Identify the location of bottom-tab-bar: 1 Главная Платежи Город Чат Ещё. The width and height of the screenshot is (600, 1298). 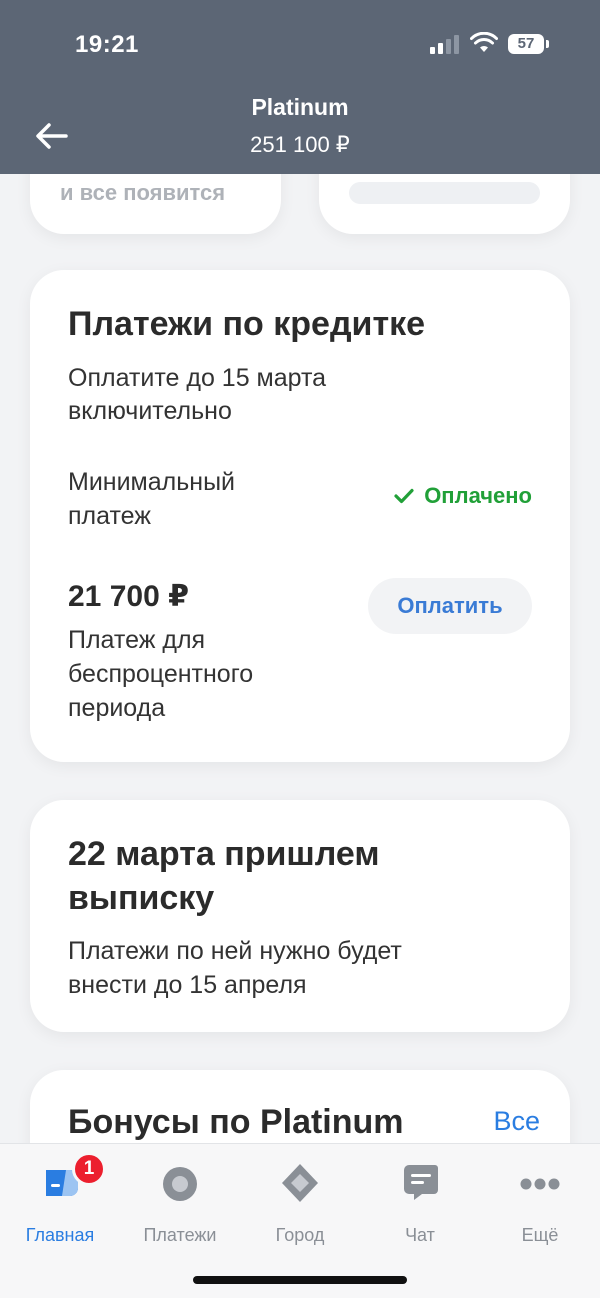
(300, 1220).